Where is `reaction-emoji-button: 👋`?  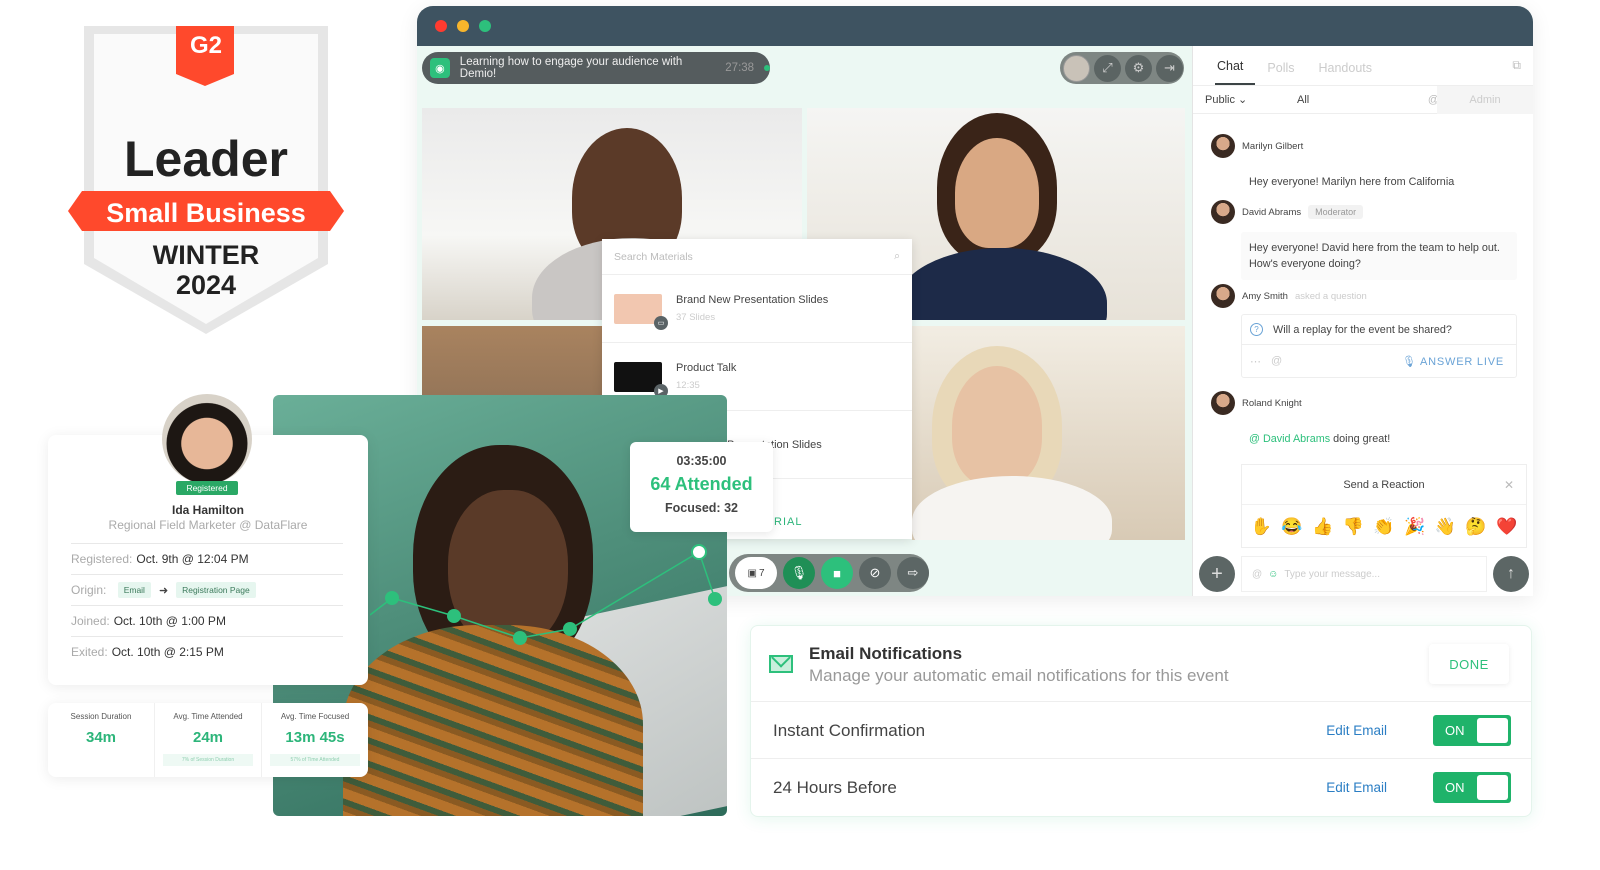
reaction-emoji-button: 👋 is located at coordinates (1445, 527).